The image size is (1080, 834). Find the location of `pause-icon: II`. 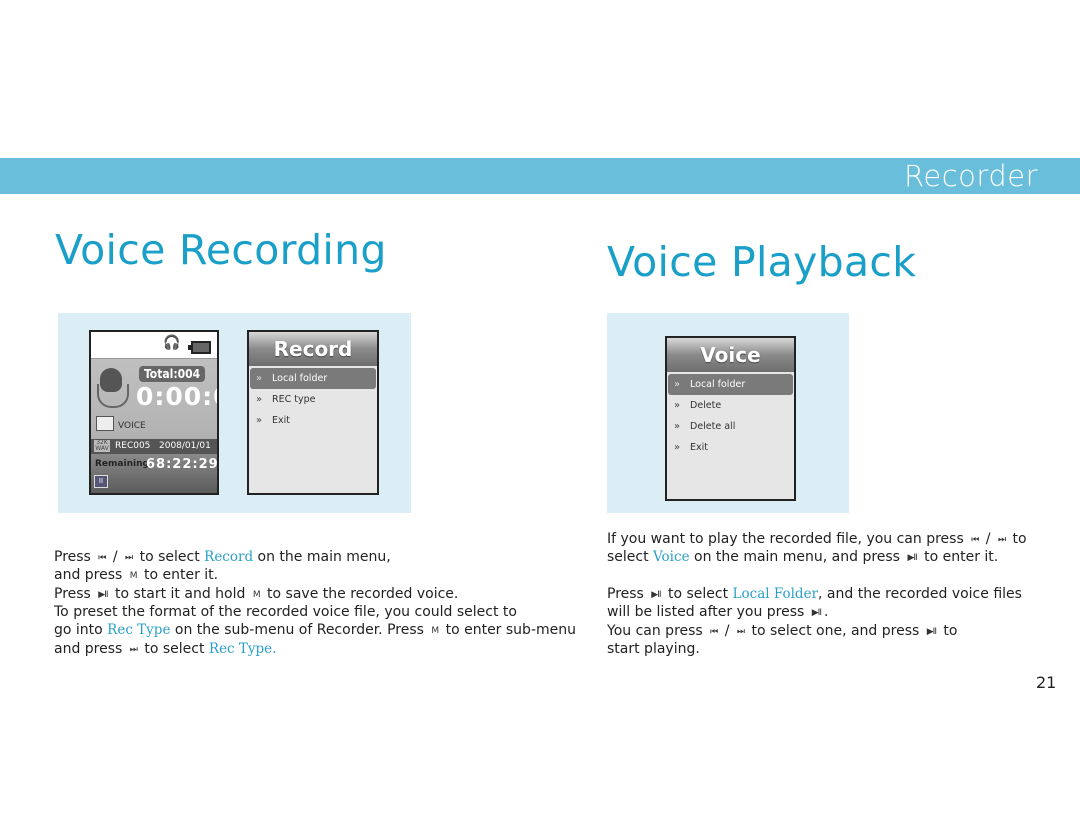

pause-icon: II is located at coordinates (101, 481).